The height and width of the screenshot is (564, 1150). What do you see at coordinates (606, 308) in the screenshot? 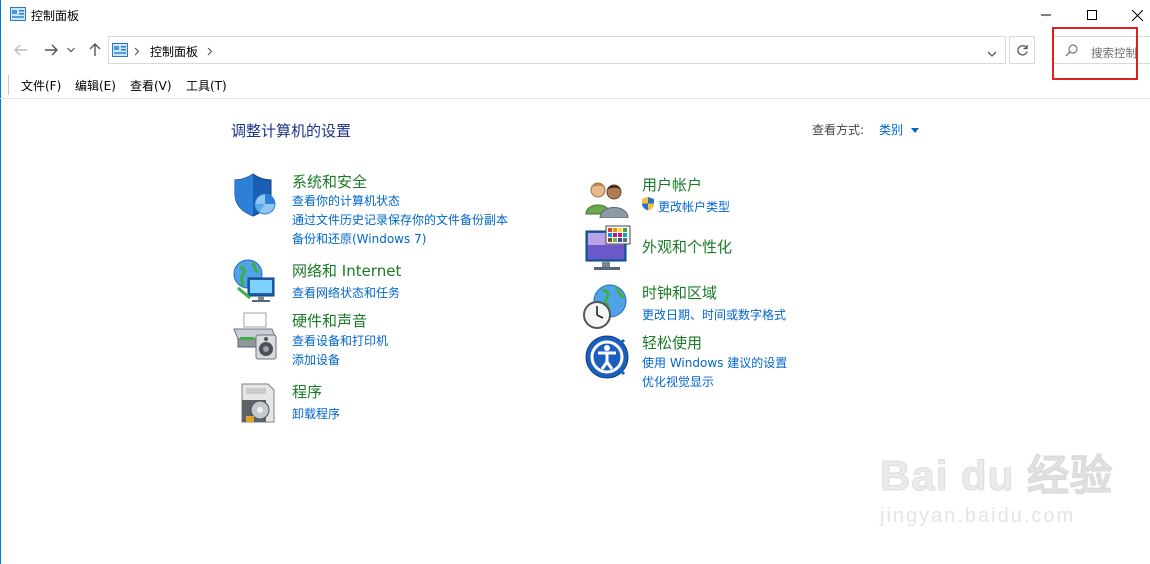
I see `clock-globe-icon` at bounding box center [606, 308].